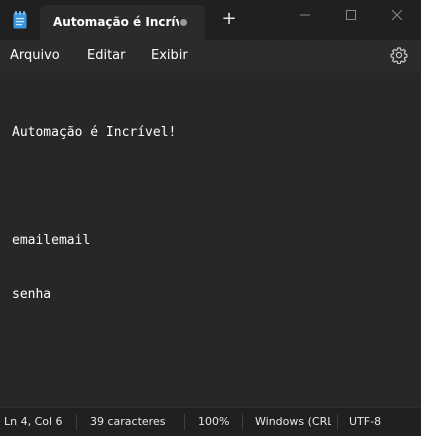 This screenshot has width=421, height=436. What do you see at coordinates (183, 22) in the screenshot?
I see `unsaved-dot-icon` at bounding box center [183, 22].